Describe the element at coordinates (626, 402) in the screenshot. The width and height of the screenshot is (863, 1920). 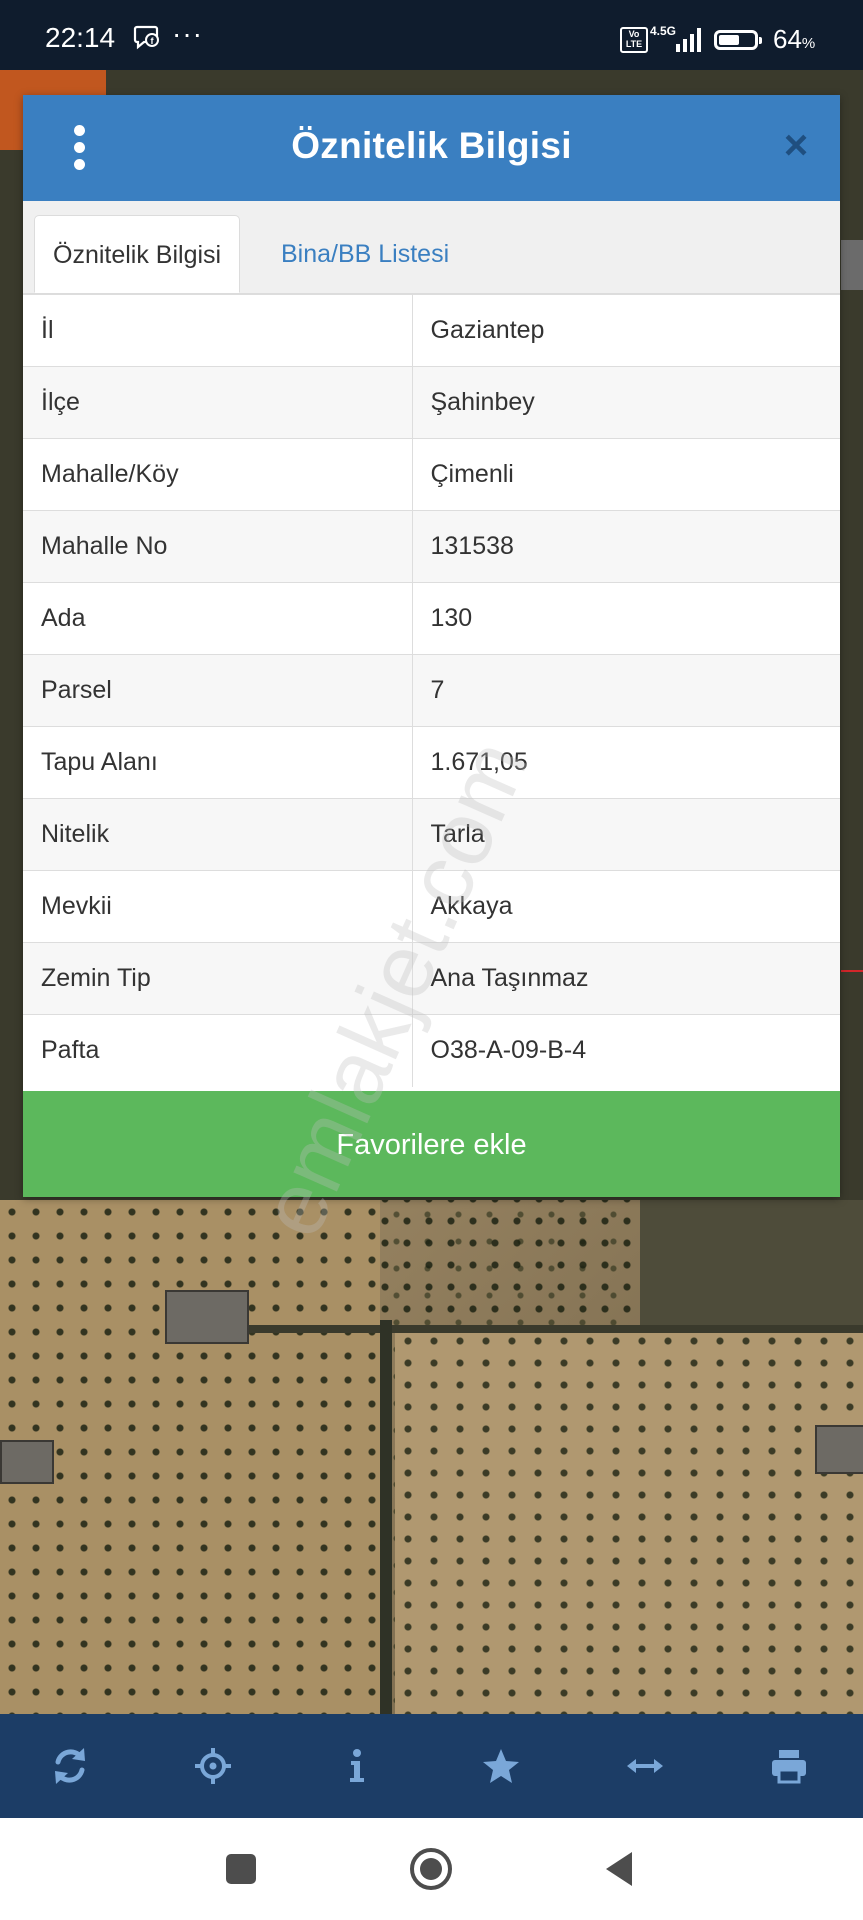
I see `attribute-value: Şahinbey` at that location.